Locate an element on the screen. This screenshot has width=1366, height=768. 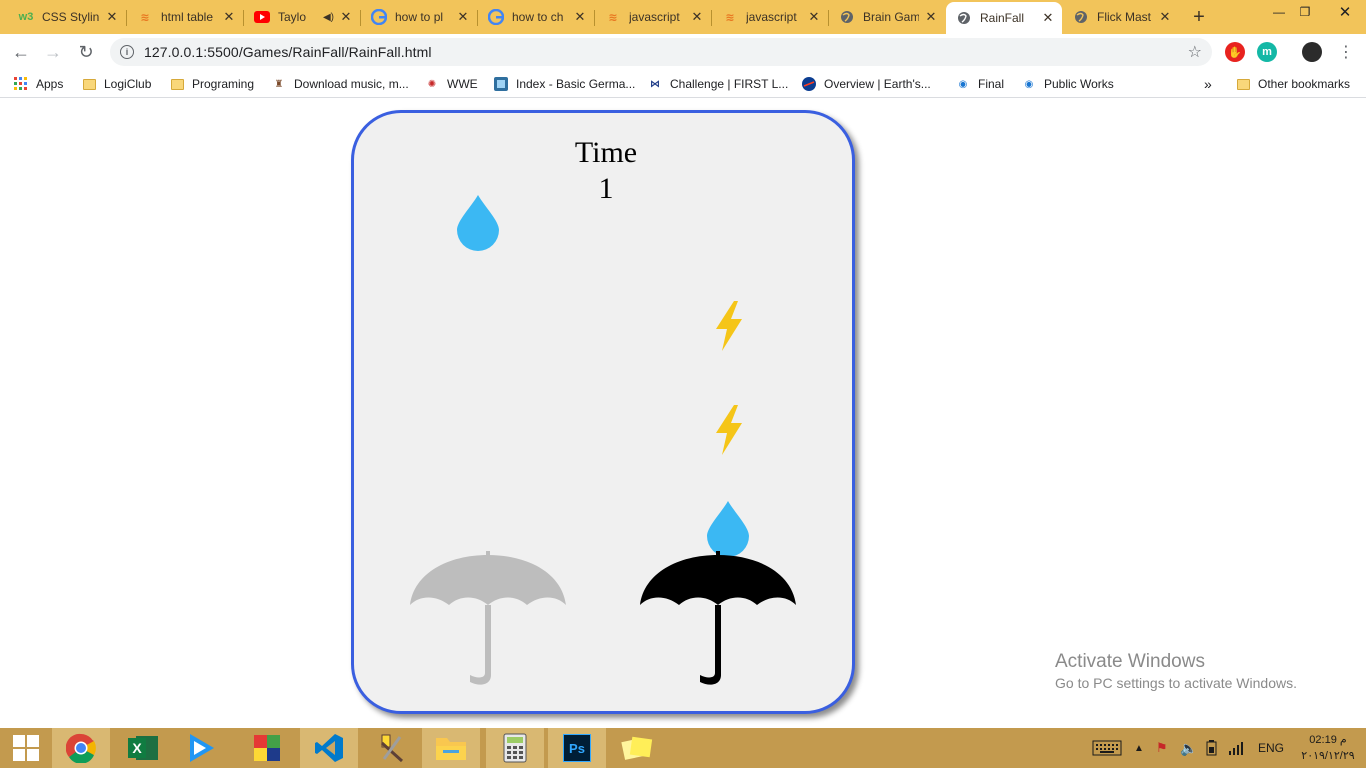
star-icon: ☆ is located at coordinates (1195, 52).